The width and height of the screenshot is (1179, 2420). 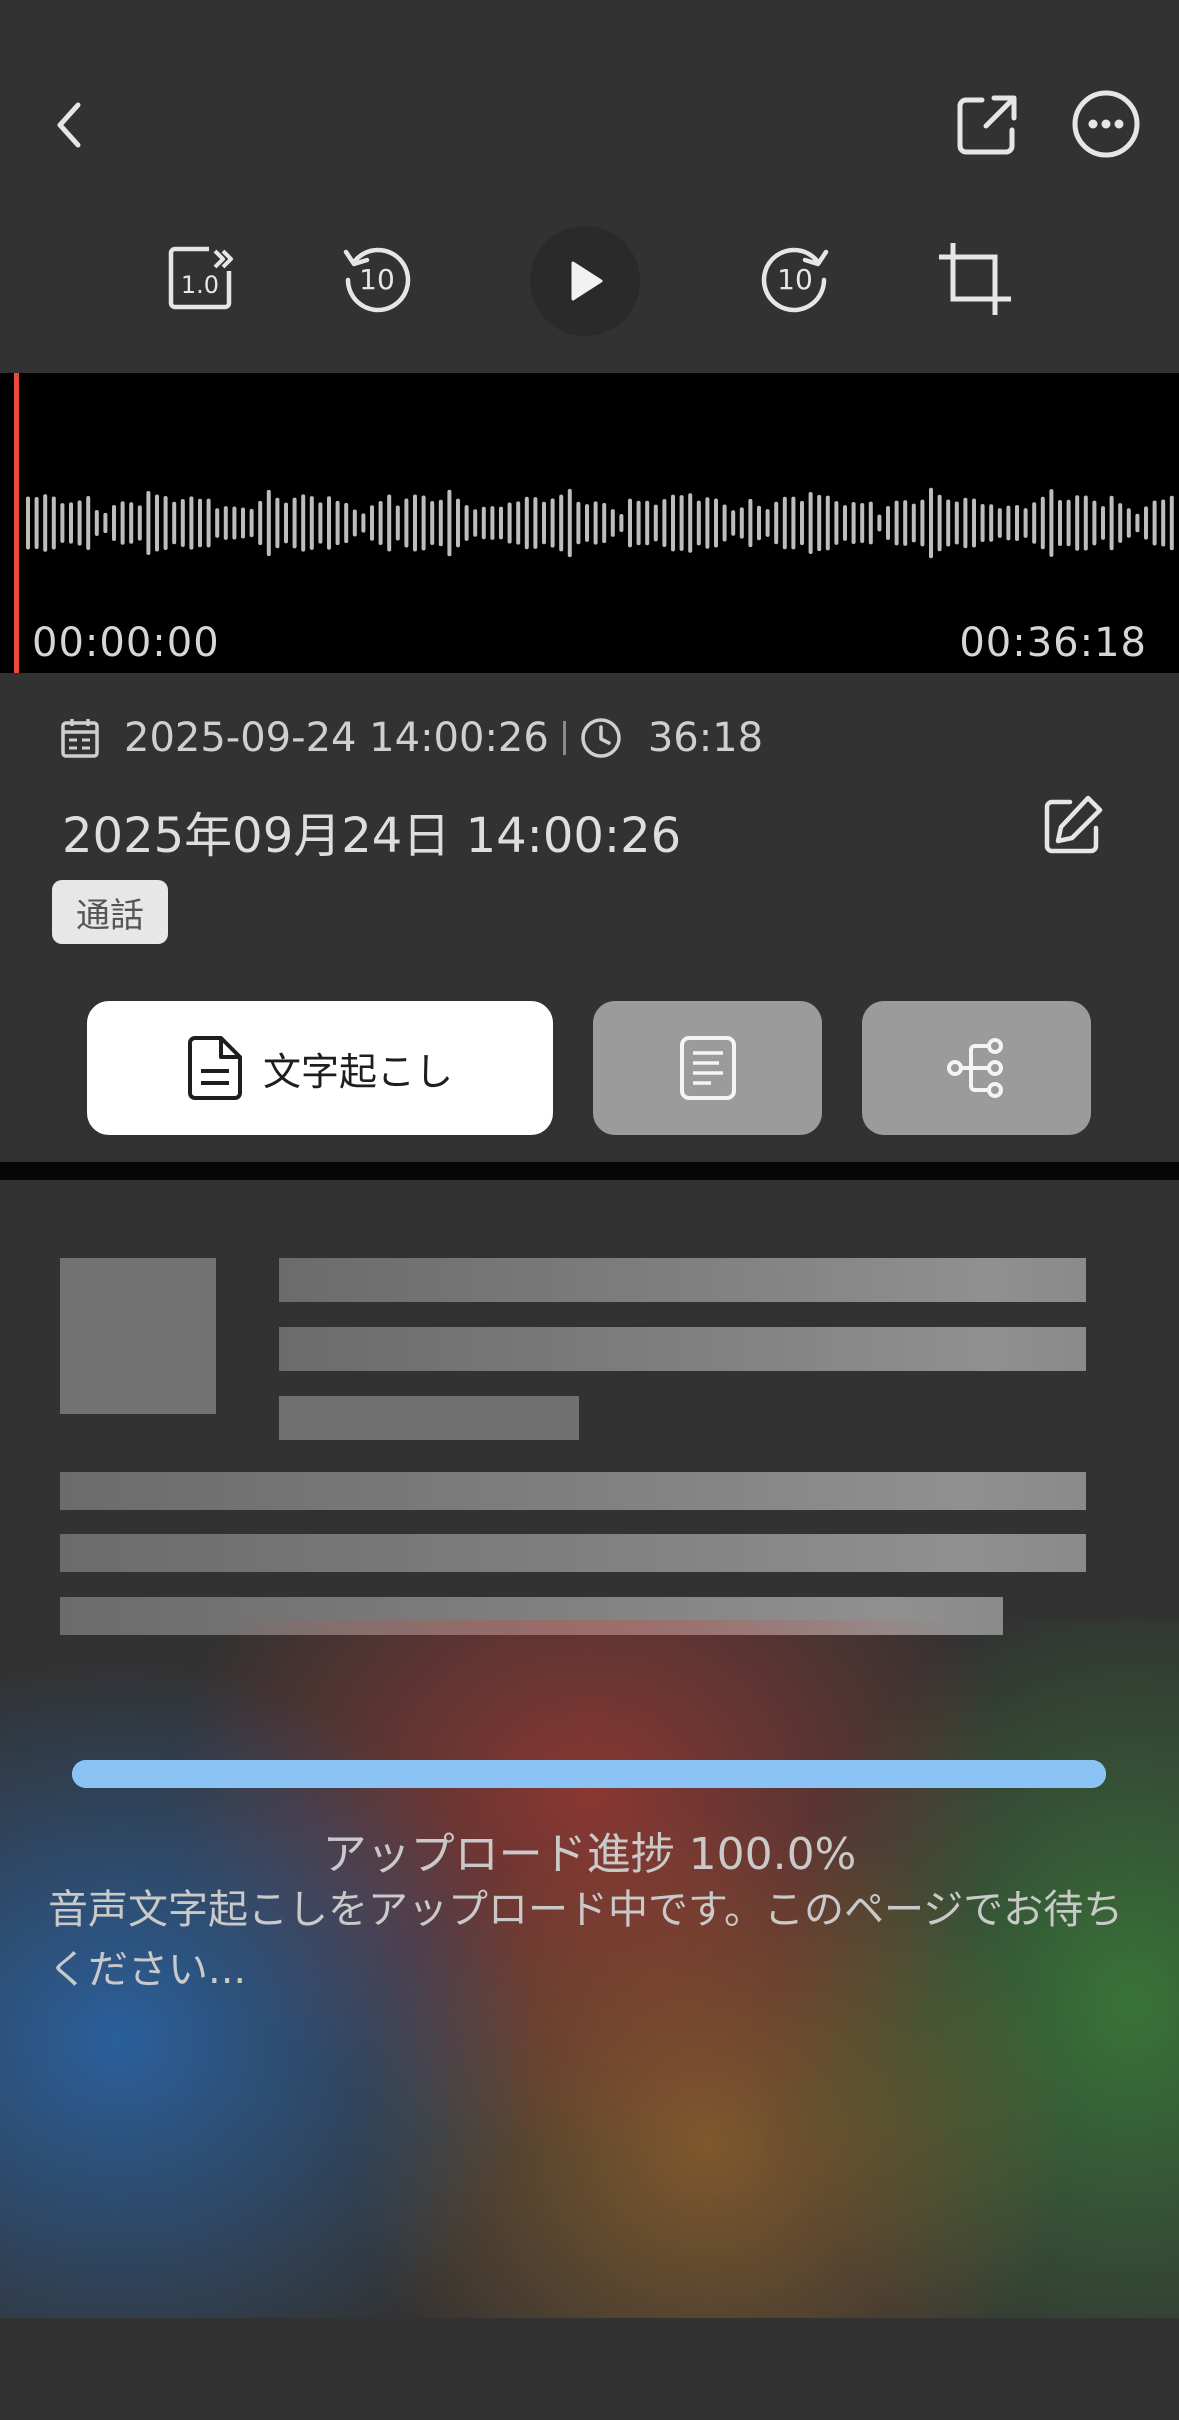 What do you see at coordinates (705, 738) in the screenshot?
I see `recording-duration: 36:18` at bounding box center [705, 738].